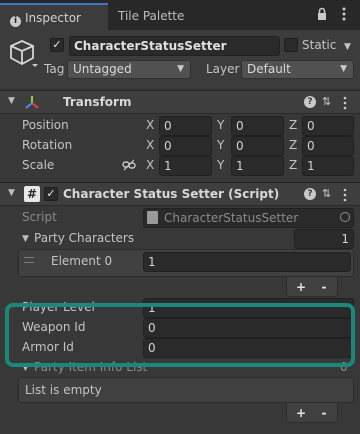  What do you see at coordinates (45, 125) in the screenshot?
I see `position-label: Position` at bounding box center [45, 125].